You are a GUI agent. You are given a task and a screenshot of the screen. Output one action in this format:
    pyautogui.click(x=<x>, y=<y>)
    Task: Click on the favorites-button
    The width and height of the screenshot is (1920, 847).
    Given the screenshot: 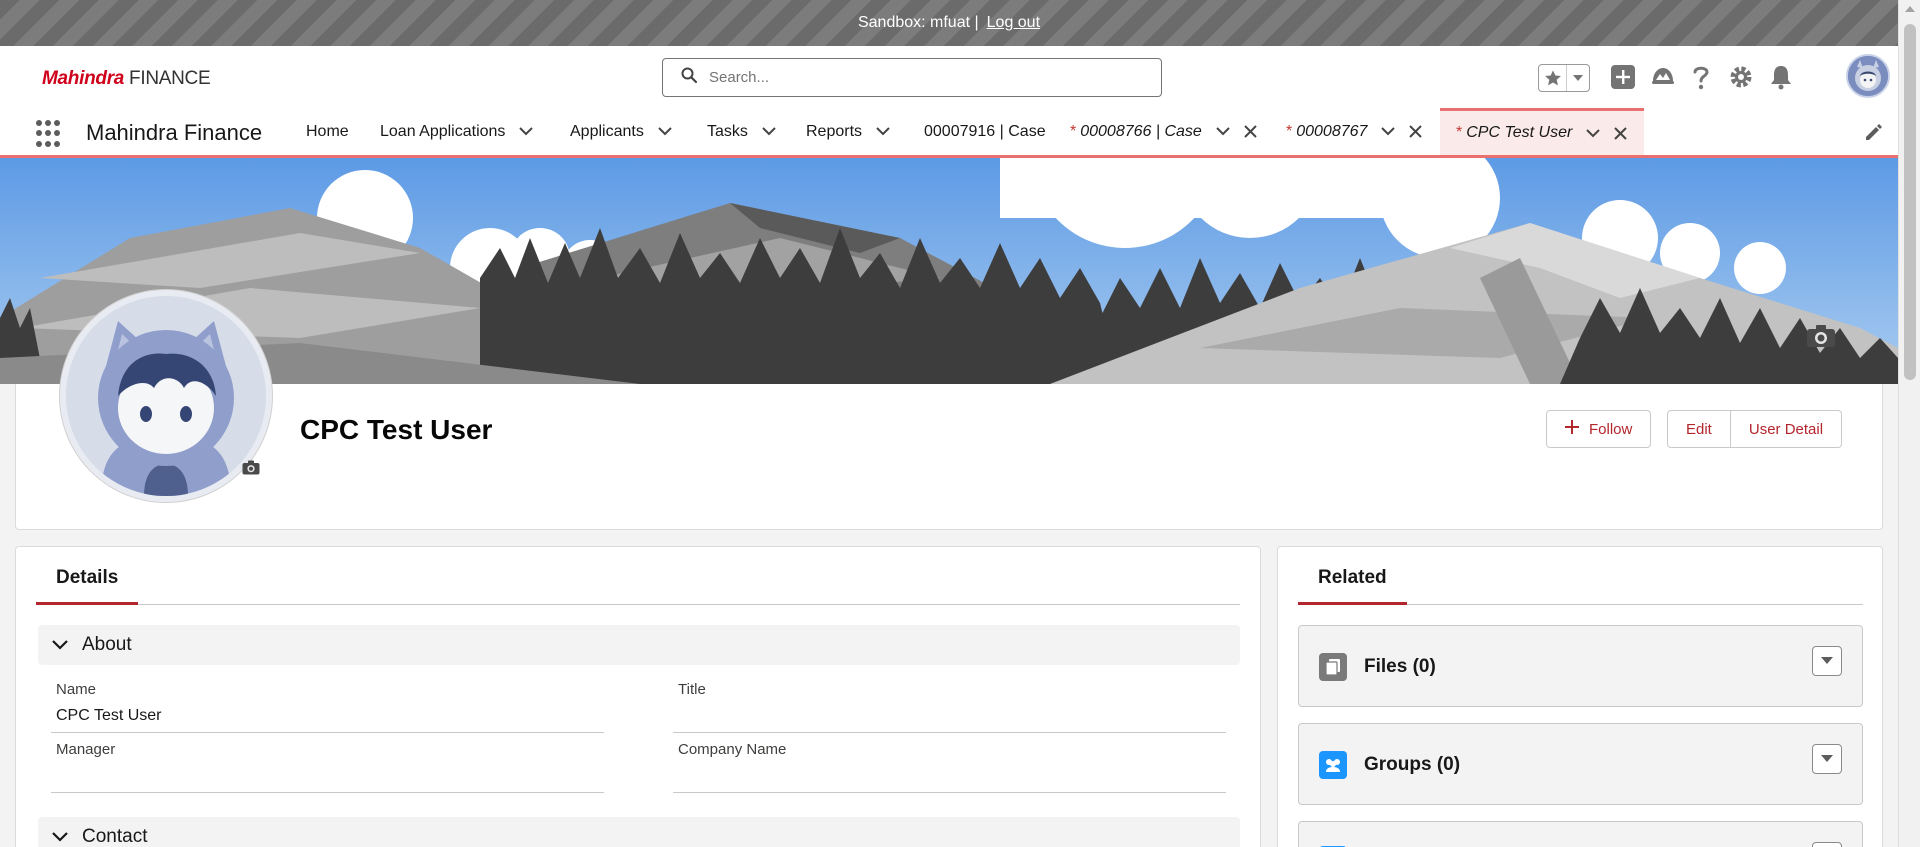 What is the action you would take?
    pyautogui.click(x=1564, y=78)
    